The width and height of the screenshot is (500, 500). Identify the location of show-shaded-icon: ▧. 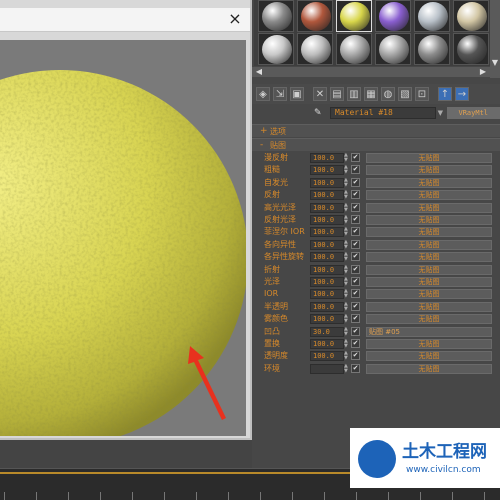
(405, 94).